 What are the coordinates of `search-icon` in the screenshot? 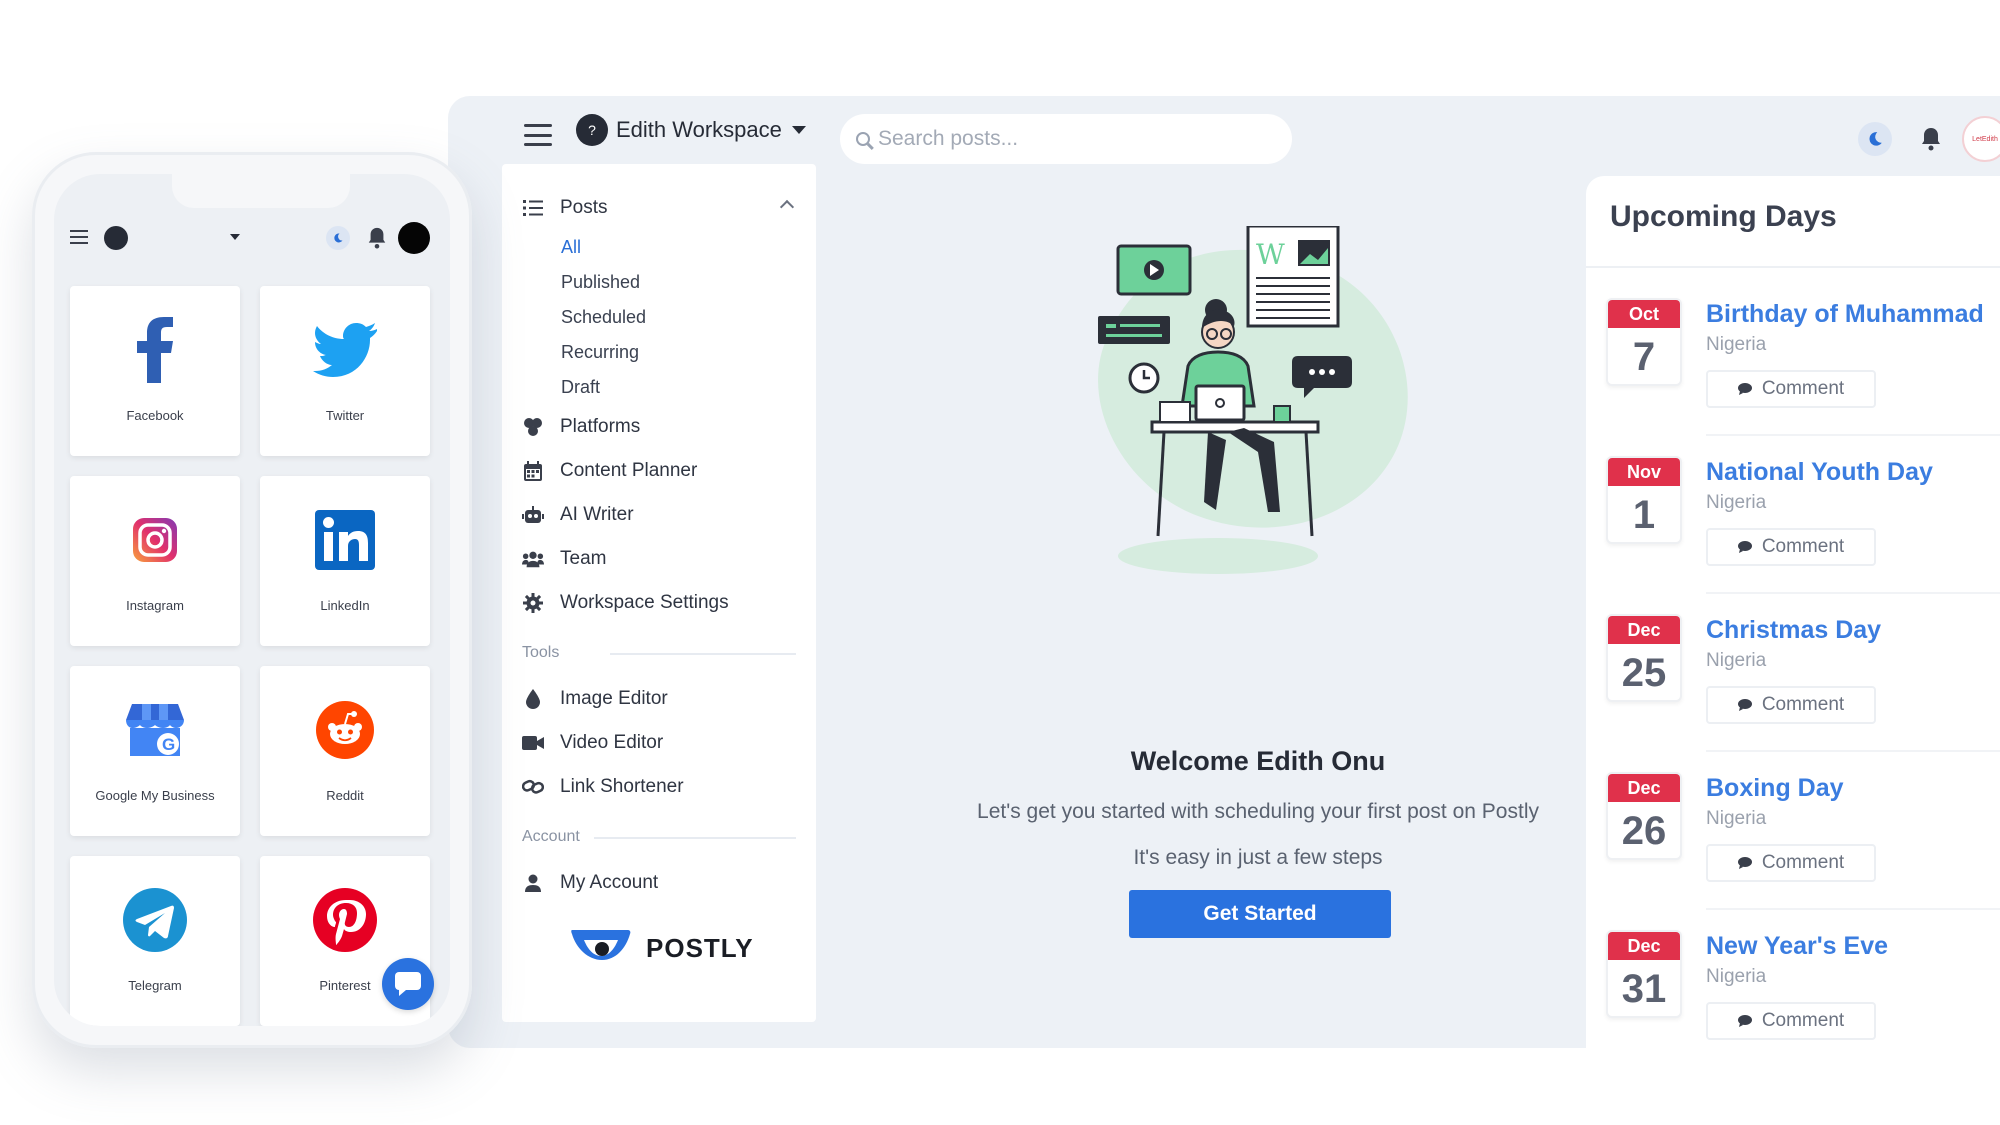 It's located at (863, 139).